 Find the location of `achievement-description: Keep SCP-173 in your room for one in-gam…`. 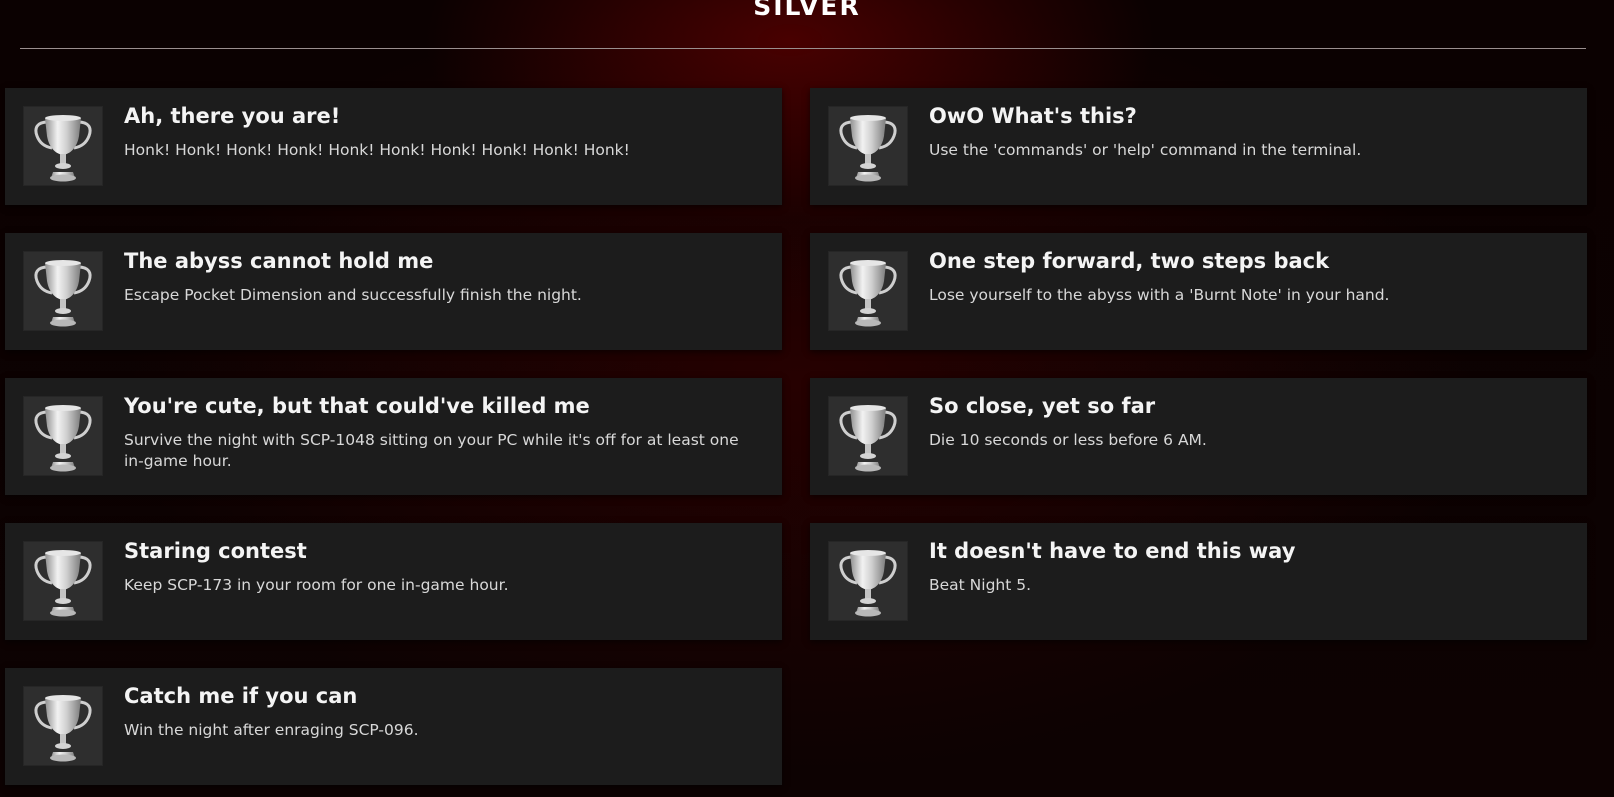

achievement-description: Keep SCP-173 in your room for one in-gam… is located at coordinates (316, 585).